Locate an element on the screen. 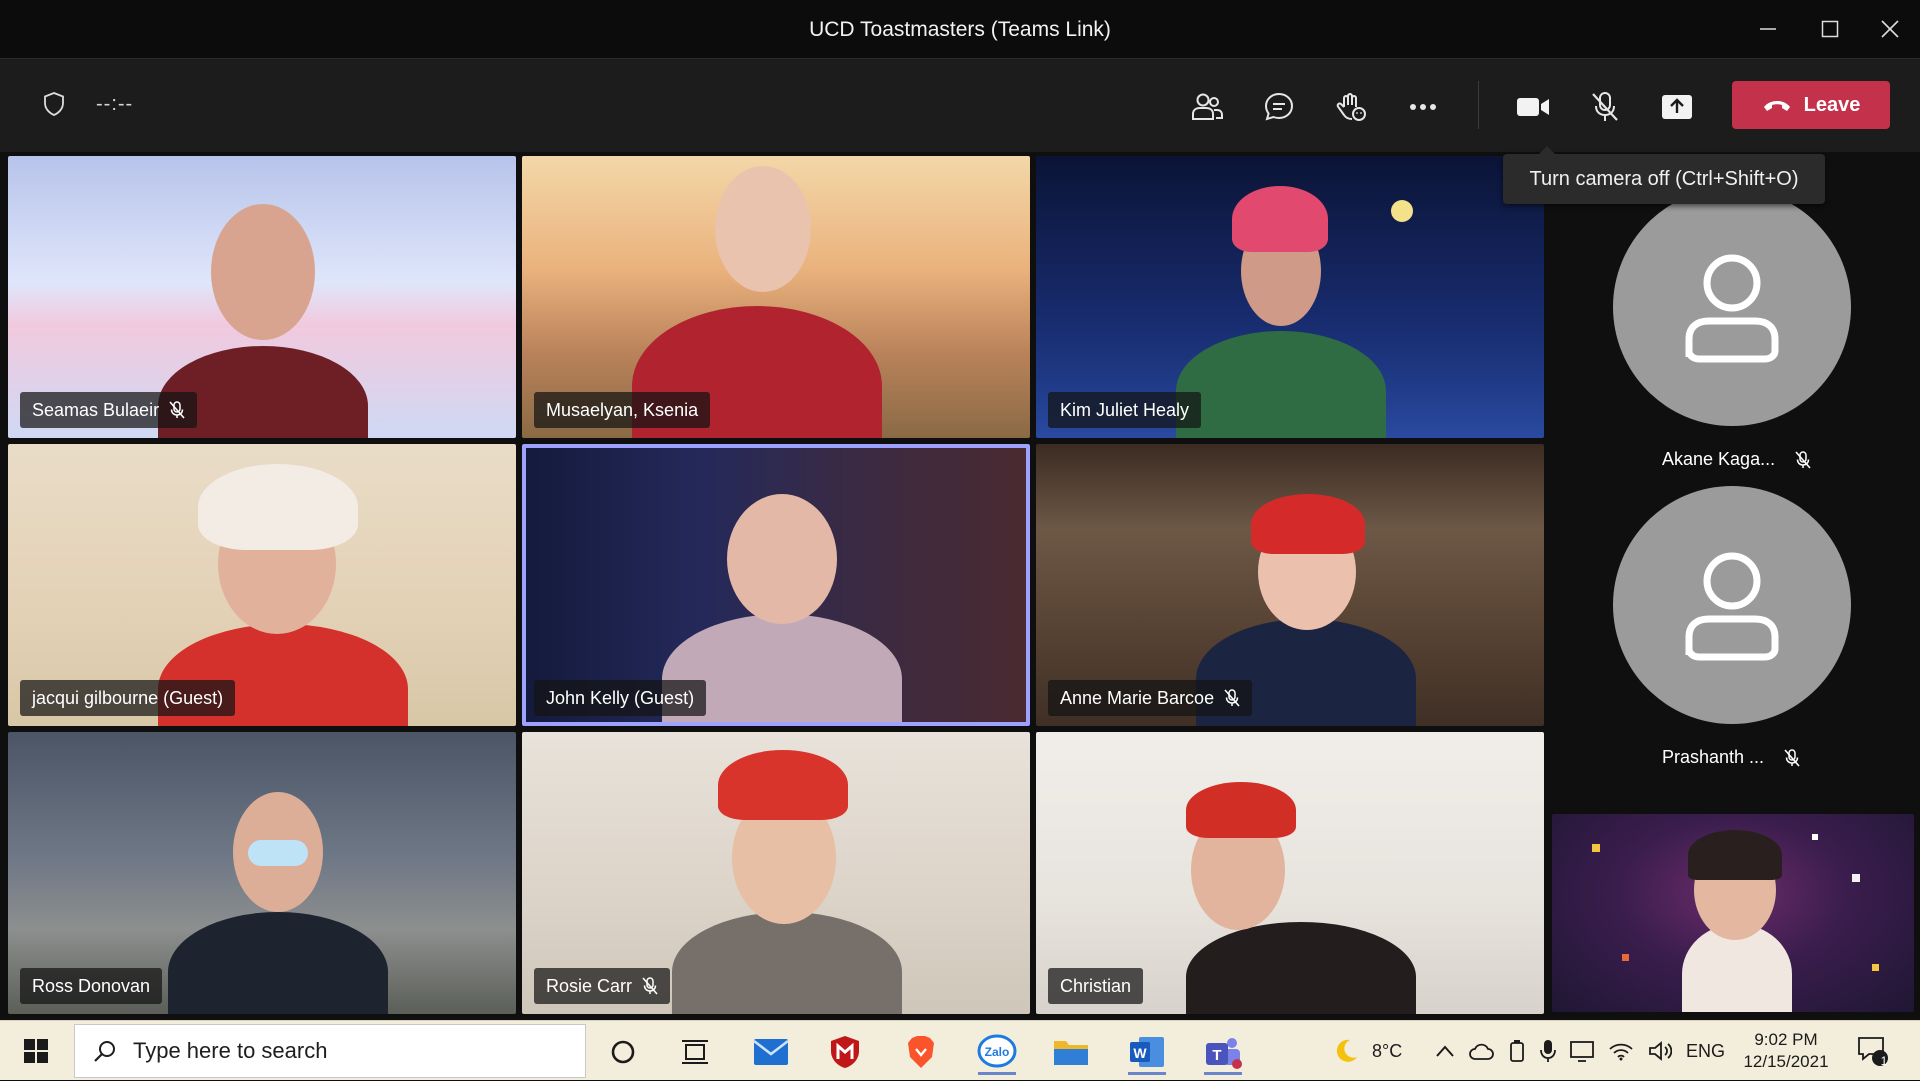 Image resolution: width=1920 pixels, height=1081 pixels. participant-name: Seamas Bulaeir is located at coordinates (96, 409).